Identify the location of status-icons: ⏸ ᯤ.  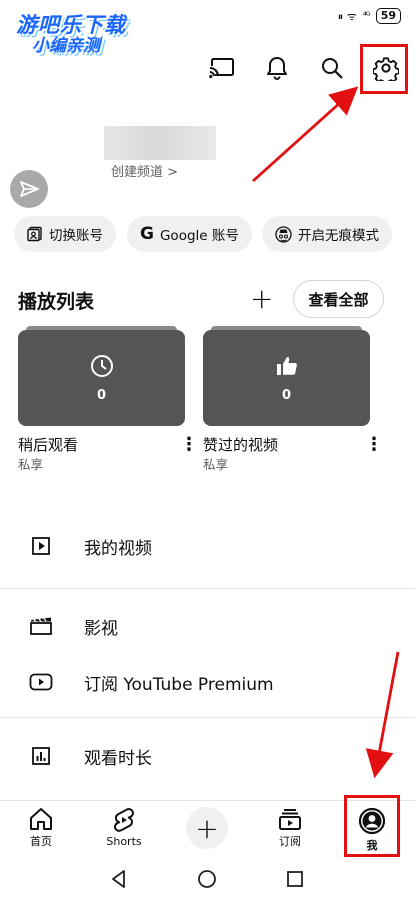
(347, 16).